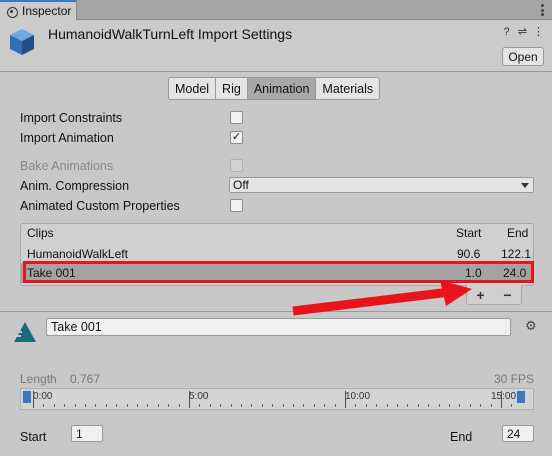 Image resolution: width=552 pixels, height=456 pixels. Describe the element at coordinates (22, 42) in the screenshot. I see `model-asset-icon` at that location.